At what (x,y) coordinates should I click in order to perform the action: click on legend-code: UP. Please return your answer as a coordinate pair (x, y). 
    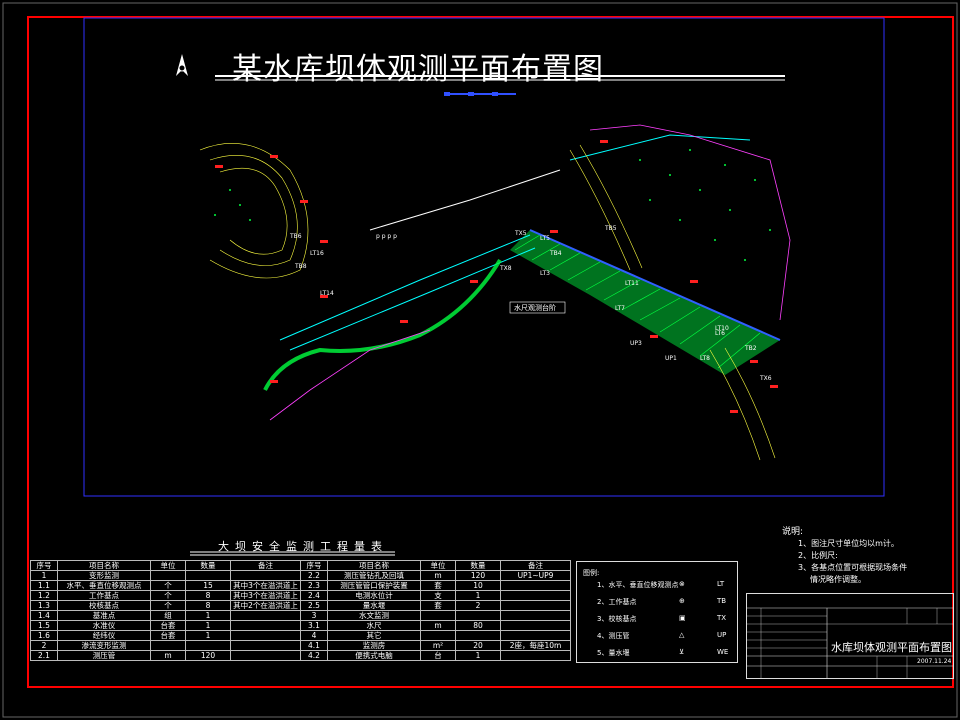
    Looking at the image, I should click on (722, 635).